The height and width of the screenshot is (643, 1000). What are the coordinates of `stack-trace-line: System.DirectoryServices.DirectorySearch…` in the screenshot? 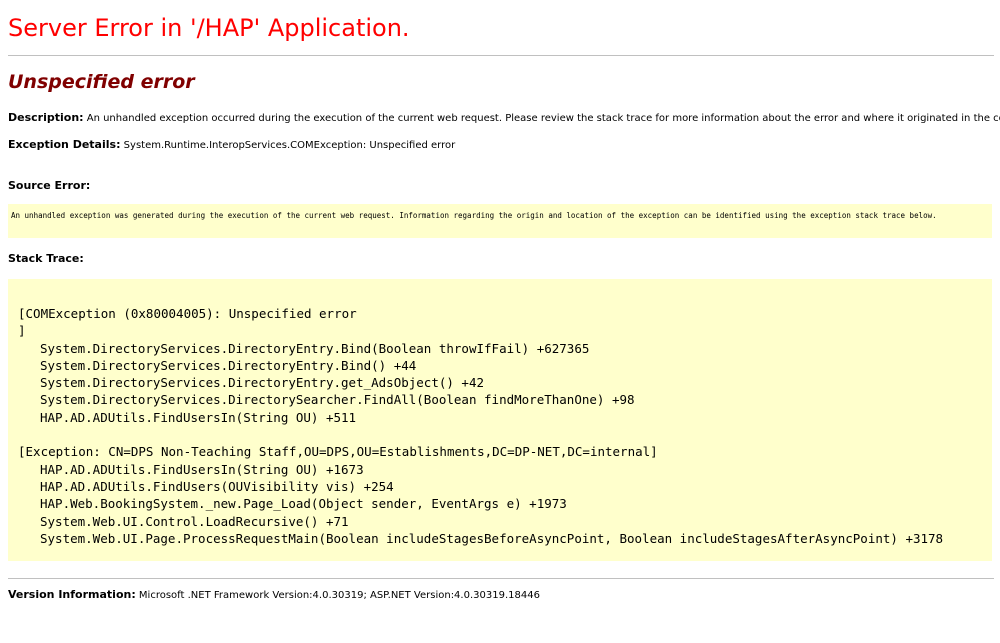 It's located at (337, 400).